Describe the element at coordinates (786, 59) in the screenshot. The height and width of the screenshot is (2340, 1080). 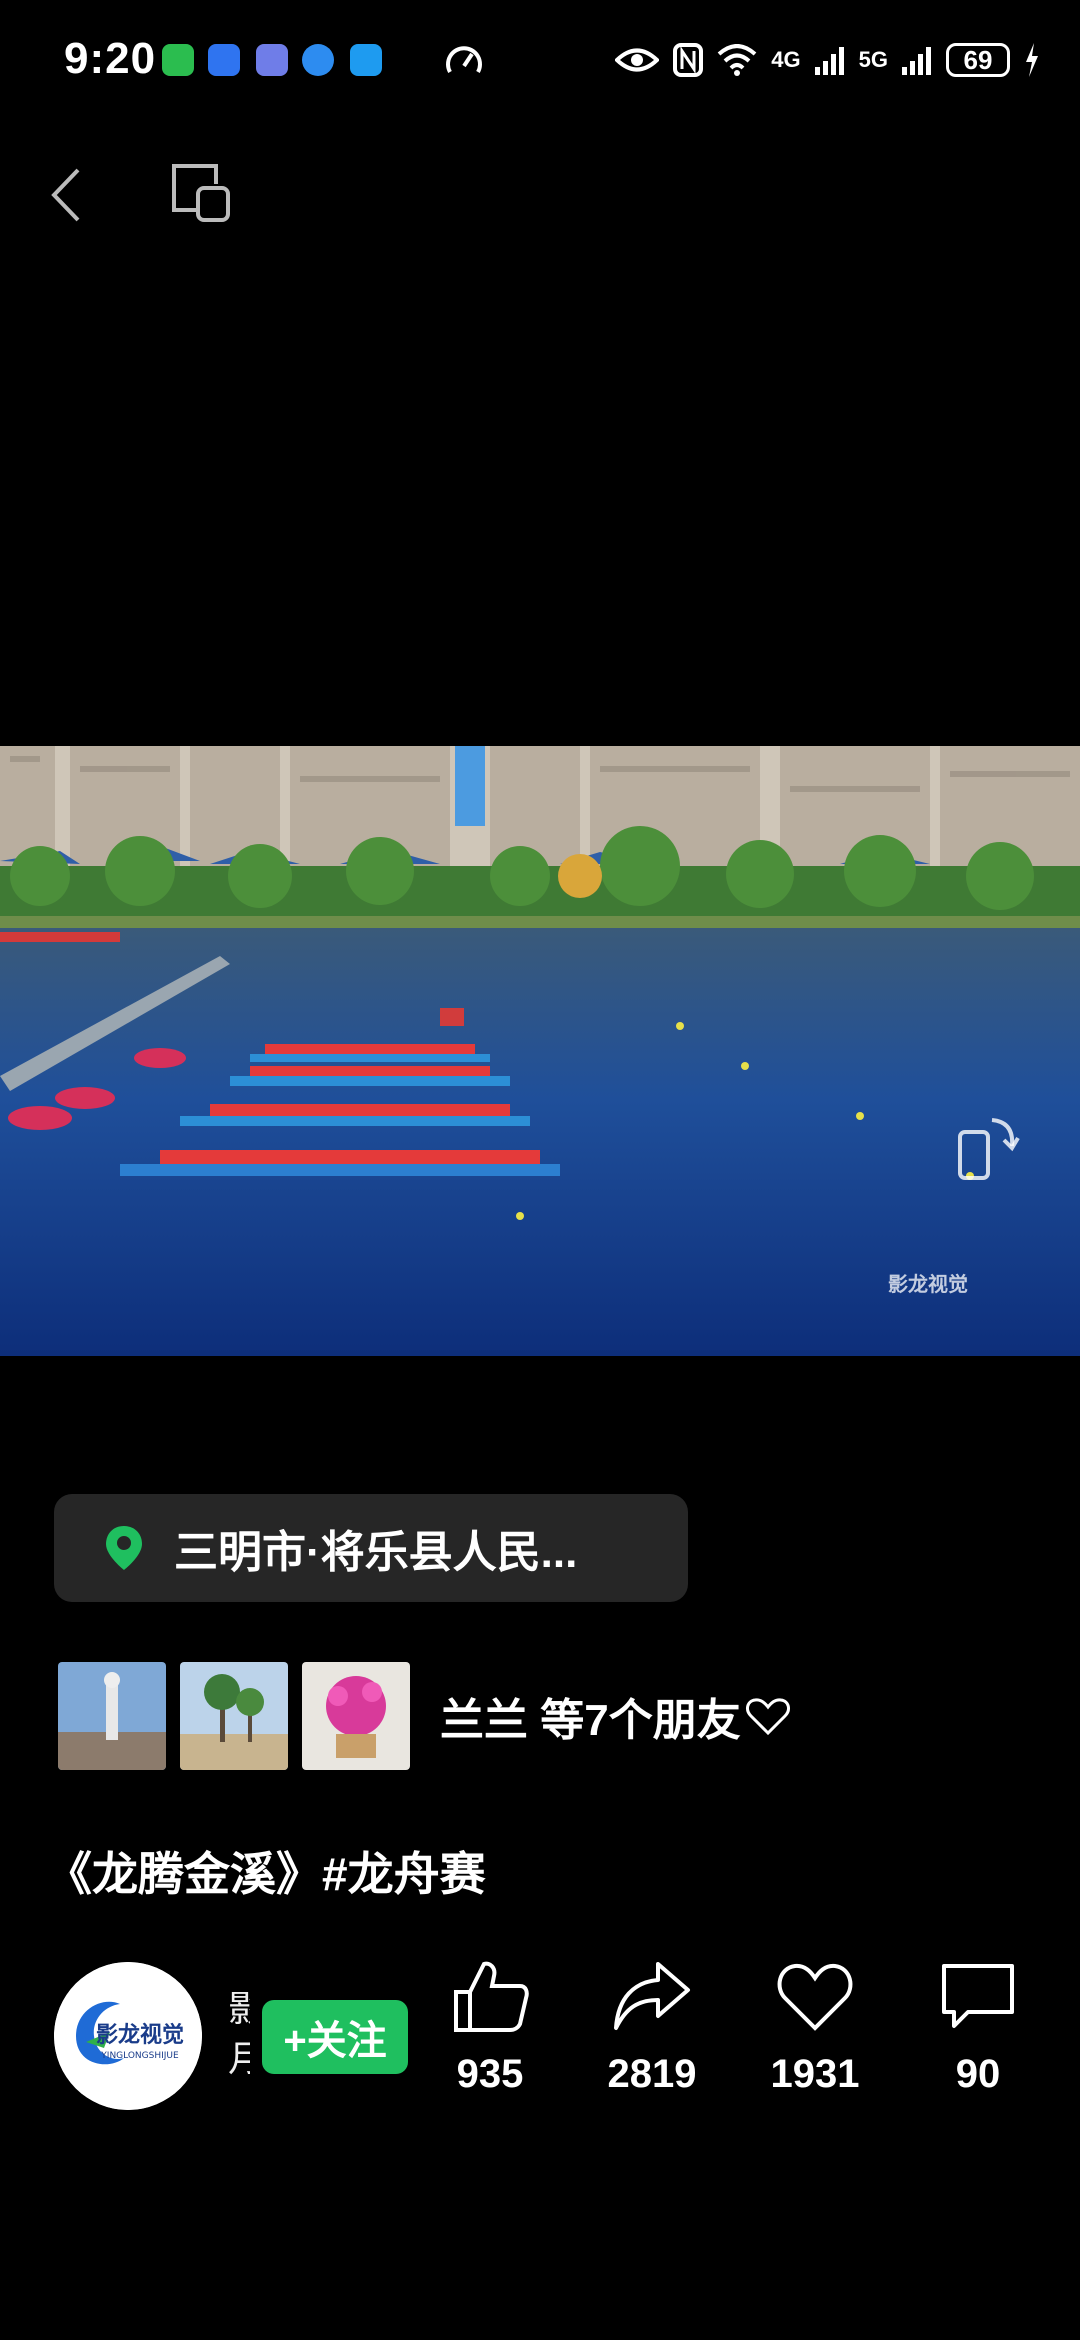
I see `network-type-4g: 4G` at that location.